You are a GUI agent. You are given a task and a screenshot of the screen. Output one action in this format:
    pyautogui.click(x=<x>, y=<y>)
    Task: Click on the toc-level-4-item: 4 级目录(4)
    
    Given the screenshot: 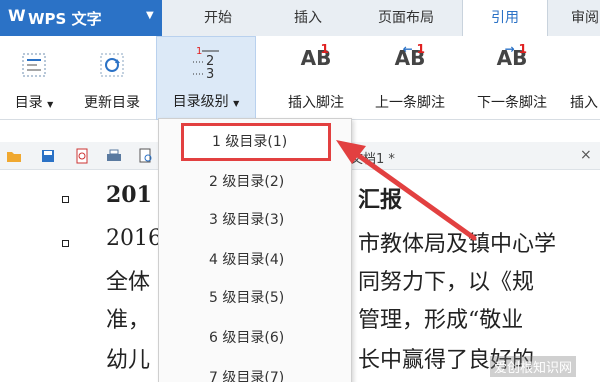 What is the action you would take?
    pyautogui.click(x=255, y=260)
    